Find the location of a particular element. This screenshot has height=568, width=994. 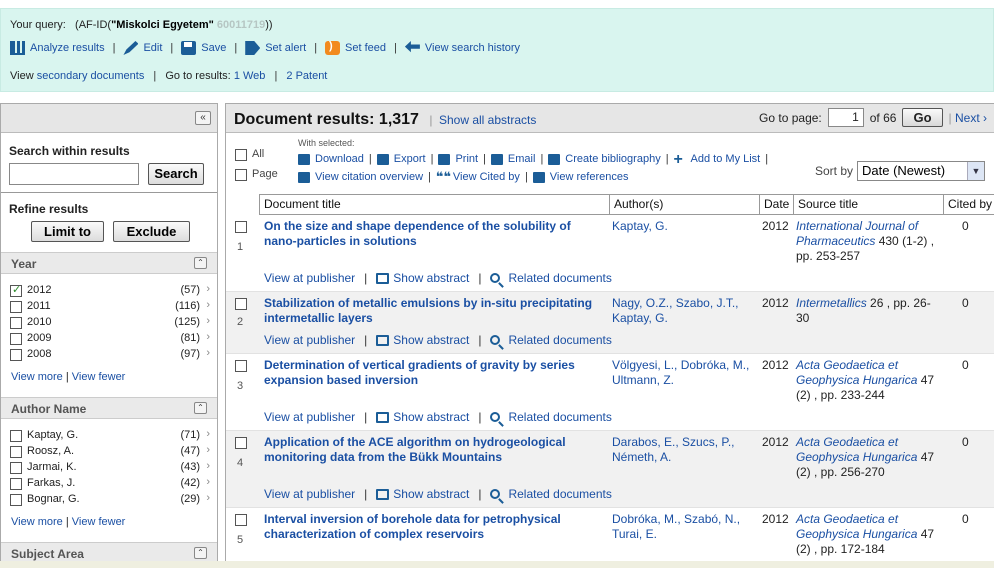

show-all-abstracts-link: Show all abstracts is located at coordinates (487, 120).